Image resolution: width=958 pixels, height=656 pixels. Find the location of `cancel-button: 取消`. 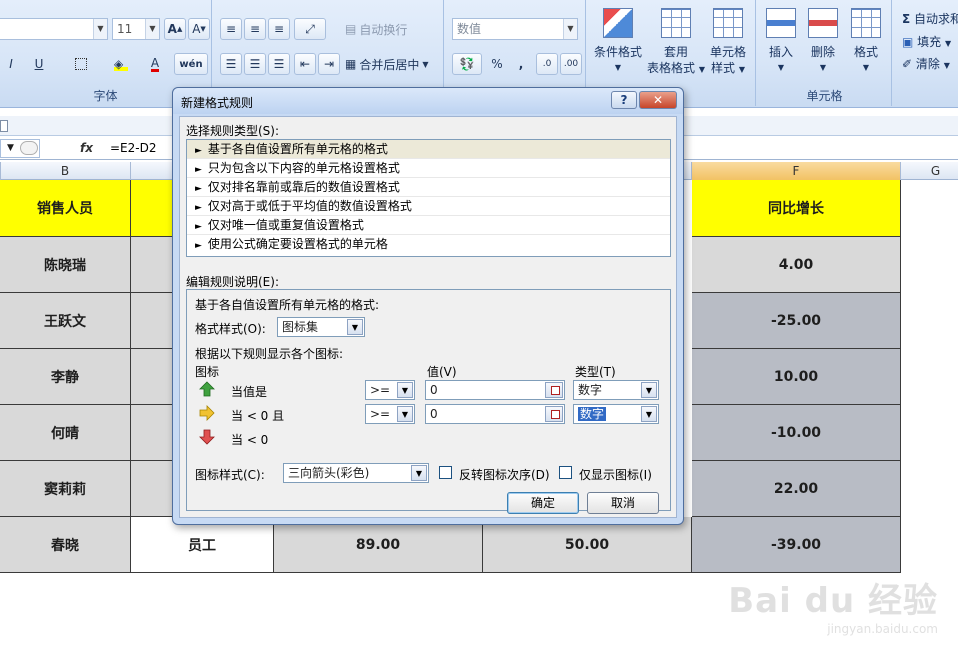

cancel-button: 取消 is located at coordinates (623, 503).